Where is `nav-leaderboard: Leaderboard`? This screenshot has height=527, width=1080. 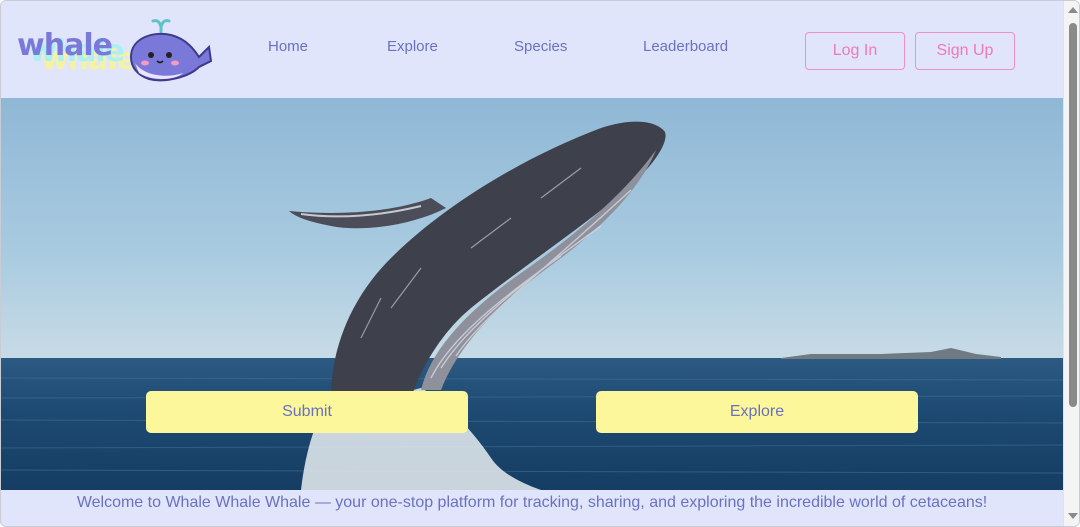 nav-leaderboard: Leaderboard is located at coordinates (685, 46).